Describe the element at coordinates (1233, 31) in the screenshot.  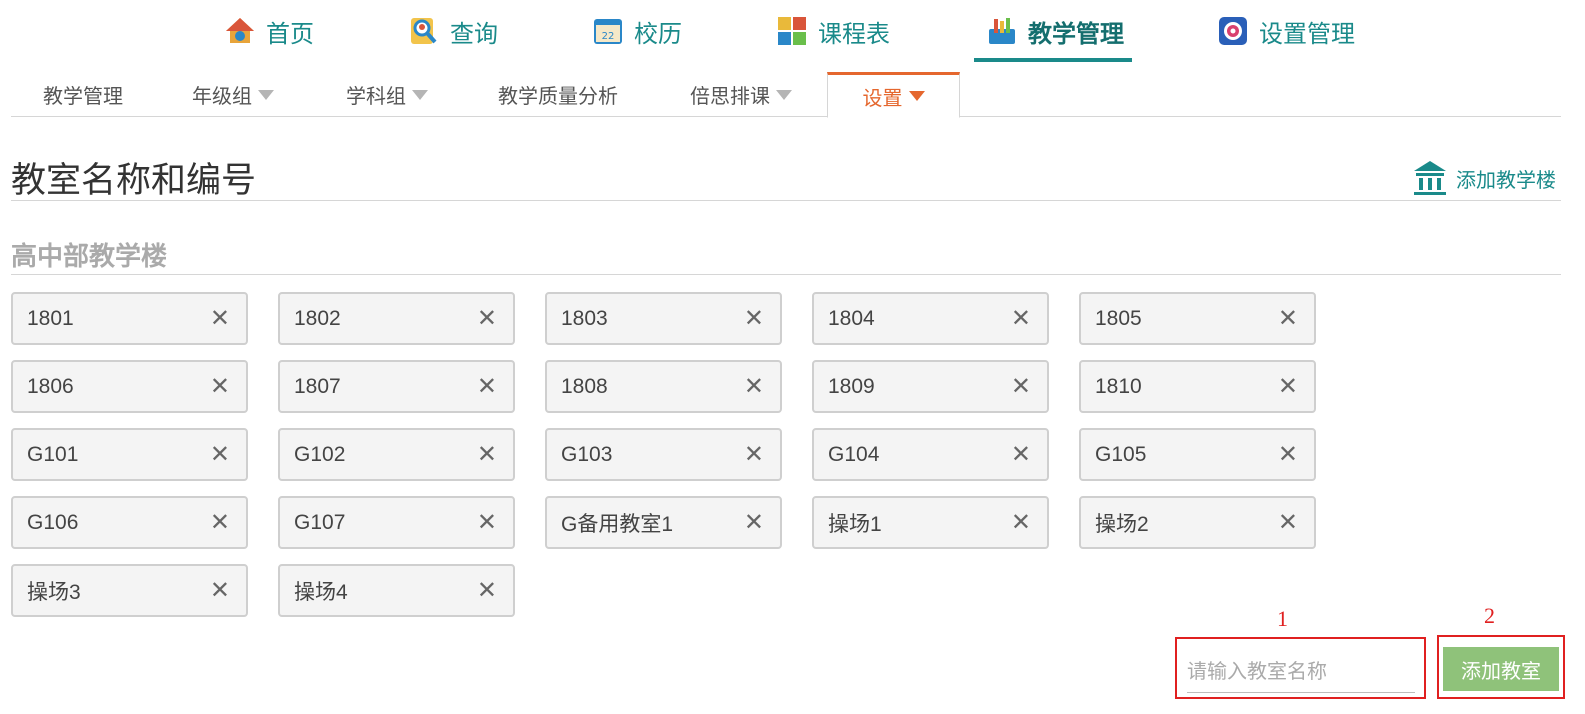
I see `settings-icon` at that location.